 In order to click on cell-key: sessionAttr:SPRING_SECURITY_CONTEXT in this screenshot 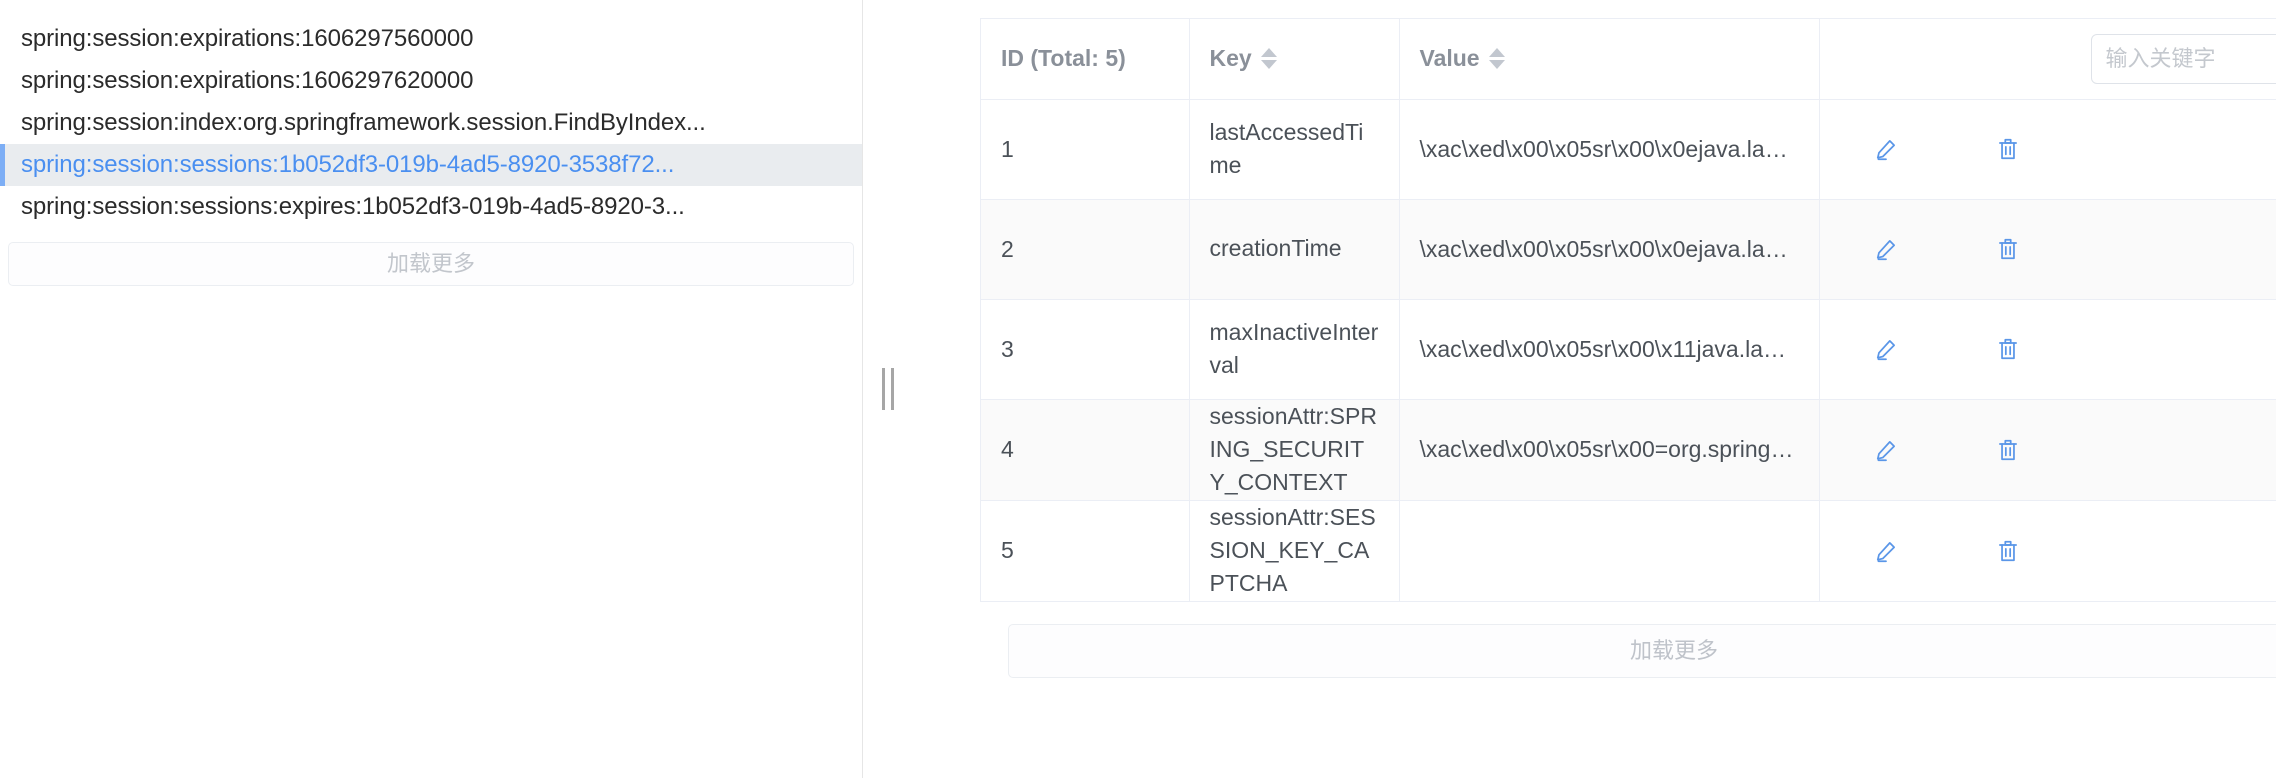, I will do `click(1294, 450)`.